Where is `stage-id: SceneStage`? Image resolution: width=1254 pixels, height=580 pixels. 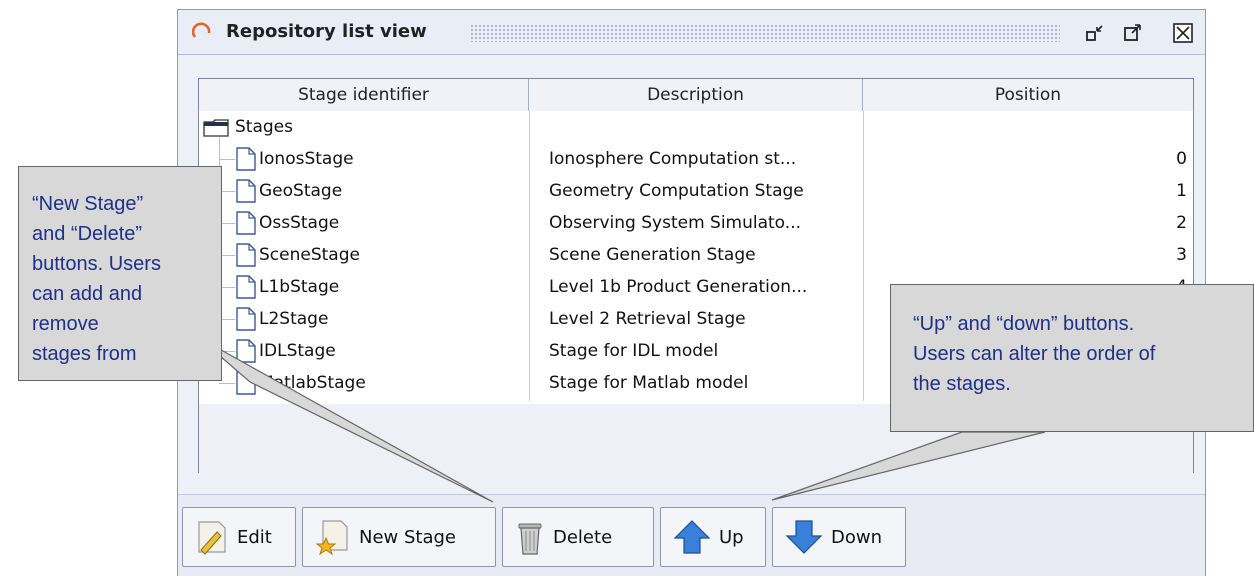
stage-id: SceneStage is located at coordinates (309, 255).